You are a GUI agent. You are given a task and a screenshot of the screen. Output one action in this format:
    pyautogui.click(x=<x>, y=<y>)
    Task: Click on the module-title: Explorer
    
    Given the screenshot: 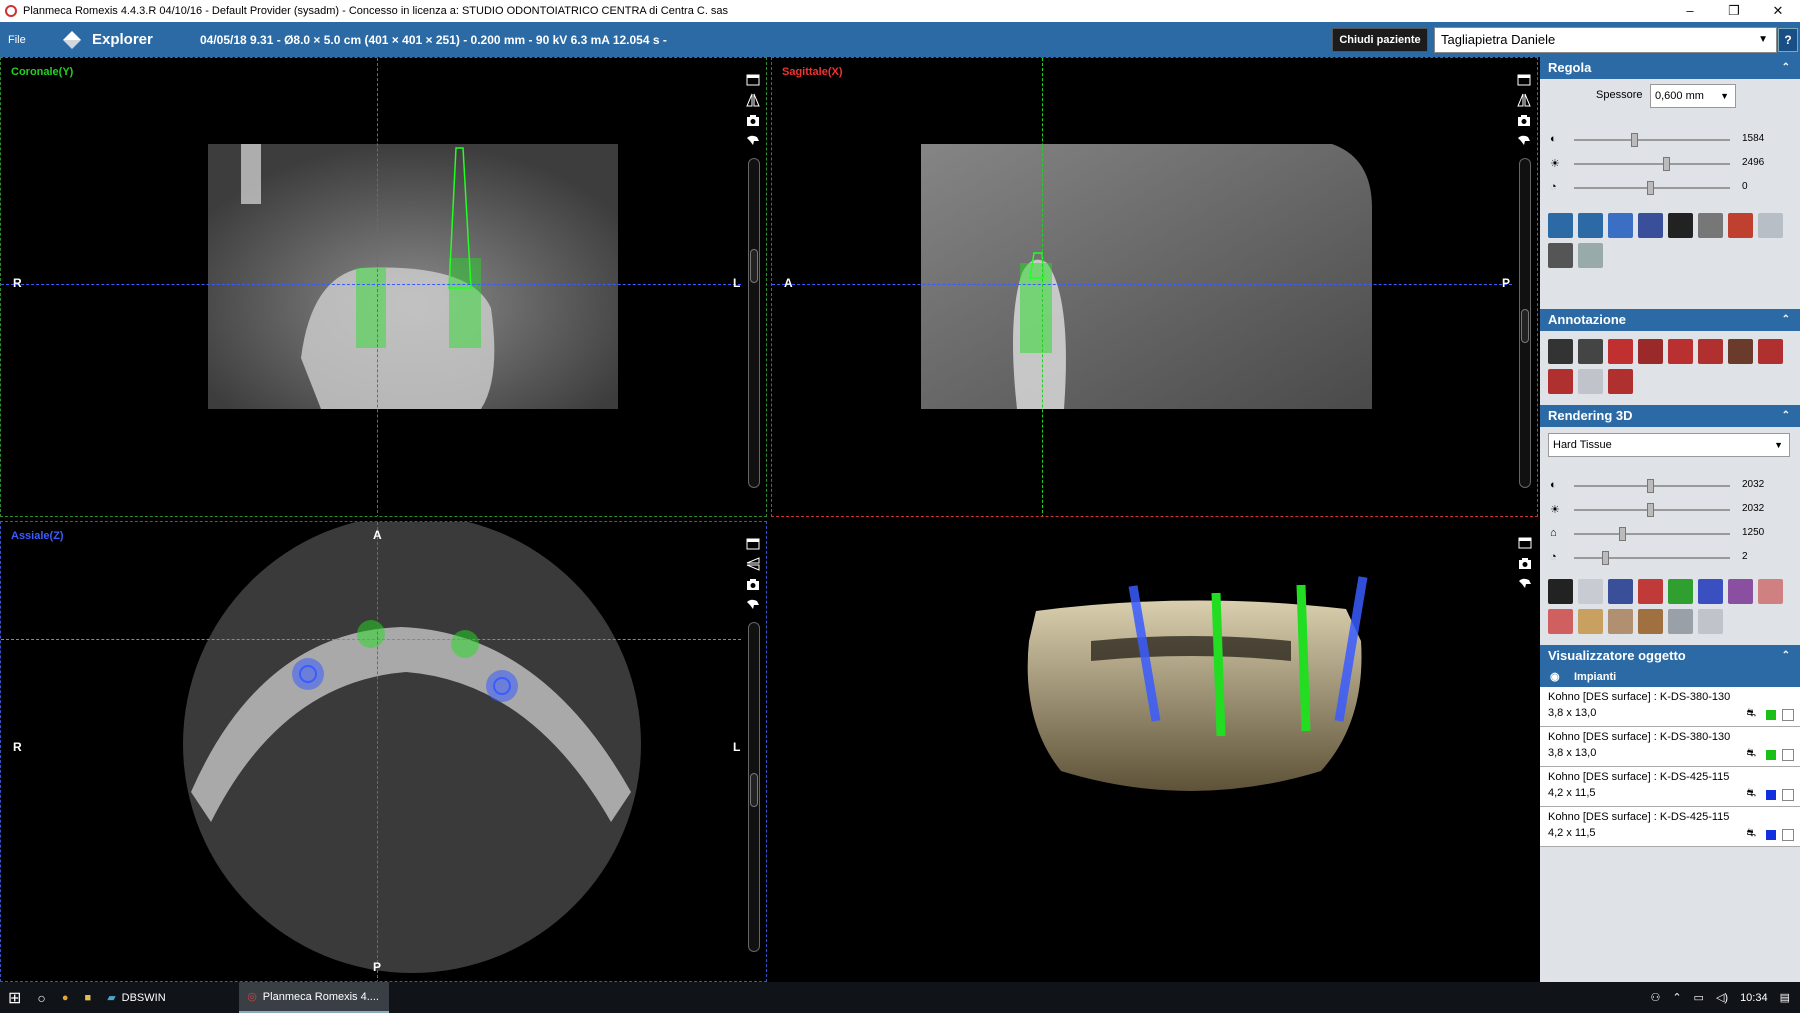 What is the action you would take?
    pyautogui.click(x=146, y=39)
    